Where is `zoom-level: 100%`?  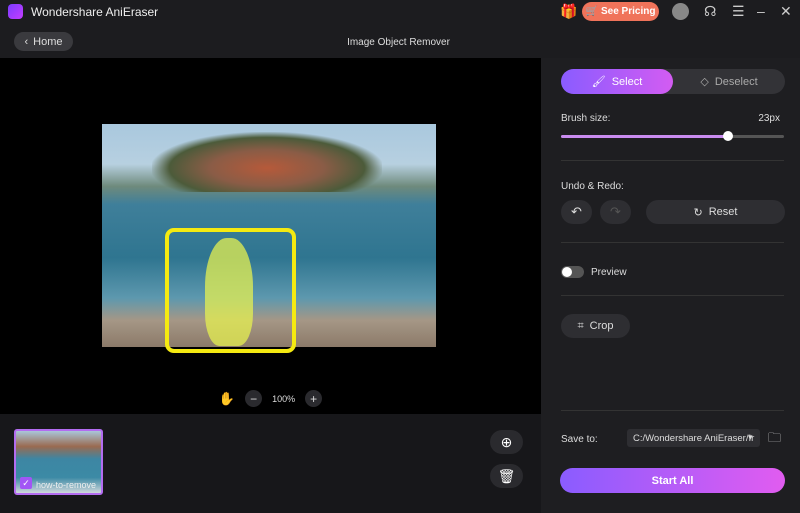 zoom-level: 100% is located at coordinates (284, 398).